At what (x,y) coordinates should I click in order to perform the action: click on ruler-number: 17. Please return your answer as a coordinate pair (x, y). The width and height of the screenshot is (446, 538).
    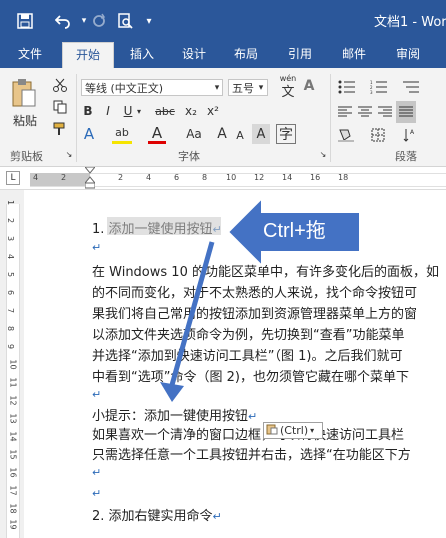
    Looking at the image, I should click on (13, 490).